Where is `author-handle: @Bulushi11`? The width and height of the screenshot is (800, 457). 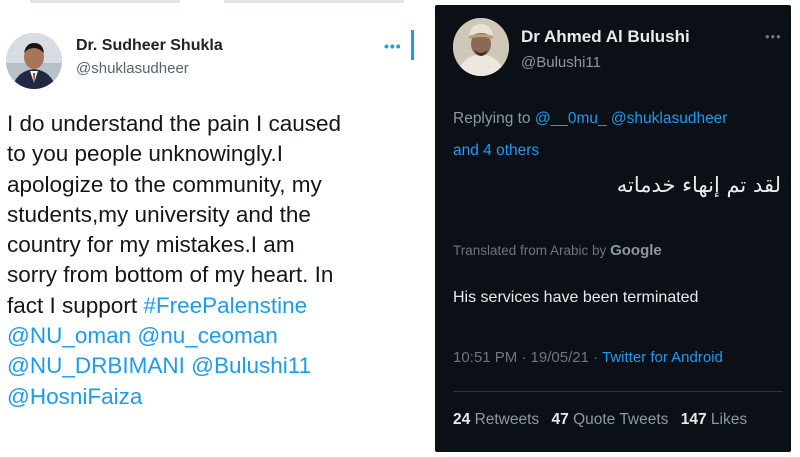 author-handle: @Bulushi11 is located at coordinates (561, 62).